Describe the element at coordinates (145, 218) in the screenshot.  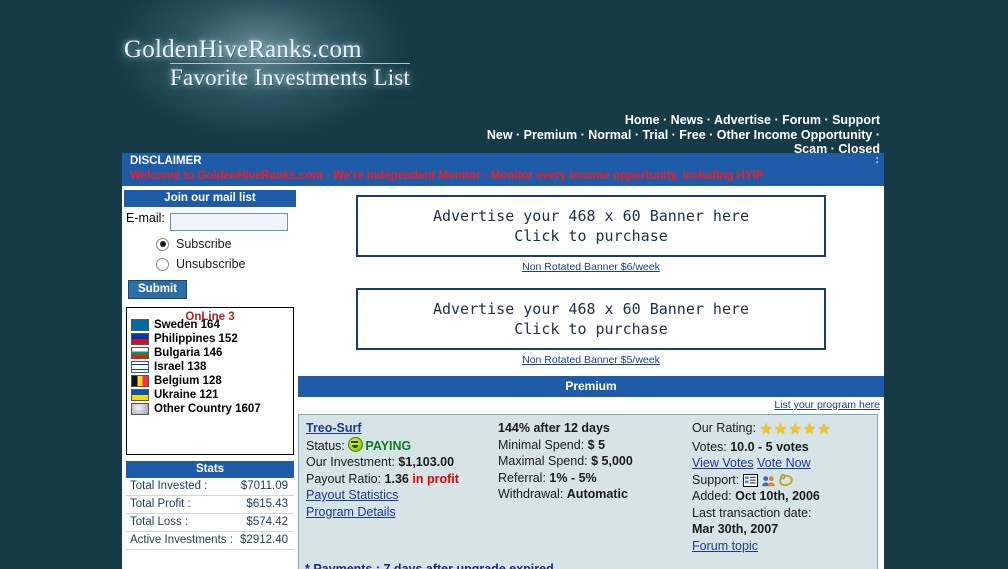
I see `email-label: E-mail:` at that location.